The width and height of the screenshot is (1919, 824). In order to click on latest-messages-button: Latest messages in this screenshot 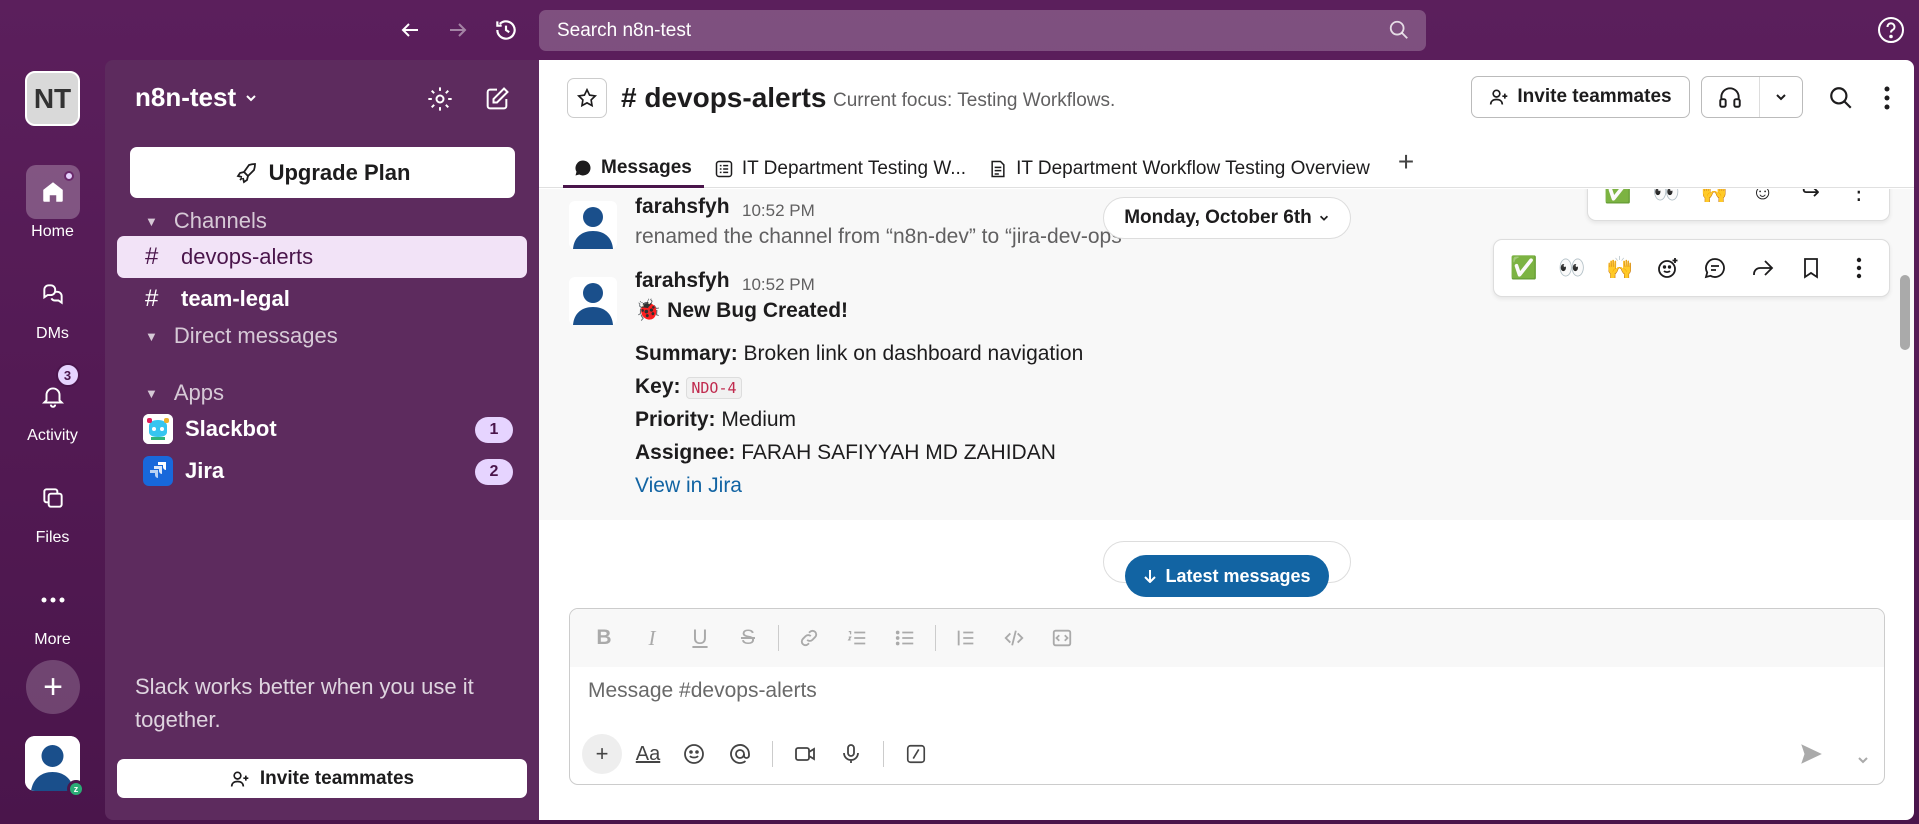, I will do `click(1227, 576)`.